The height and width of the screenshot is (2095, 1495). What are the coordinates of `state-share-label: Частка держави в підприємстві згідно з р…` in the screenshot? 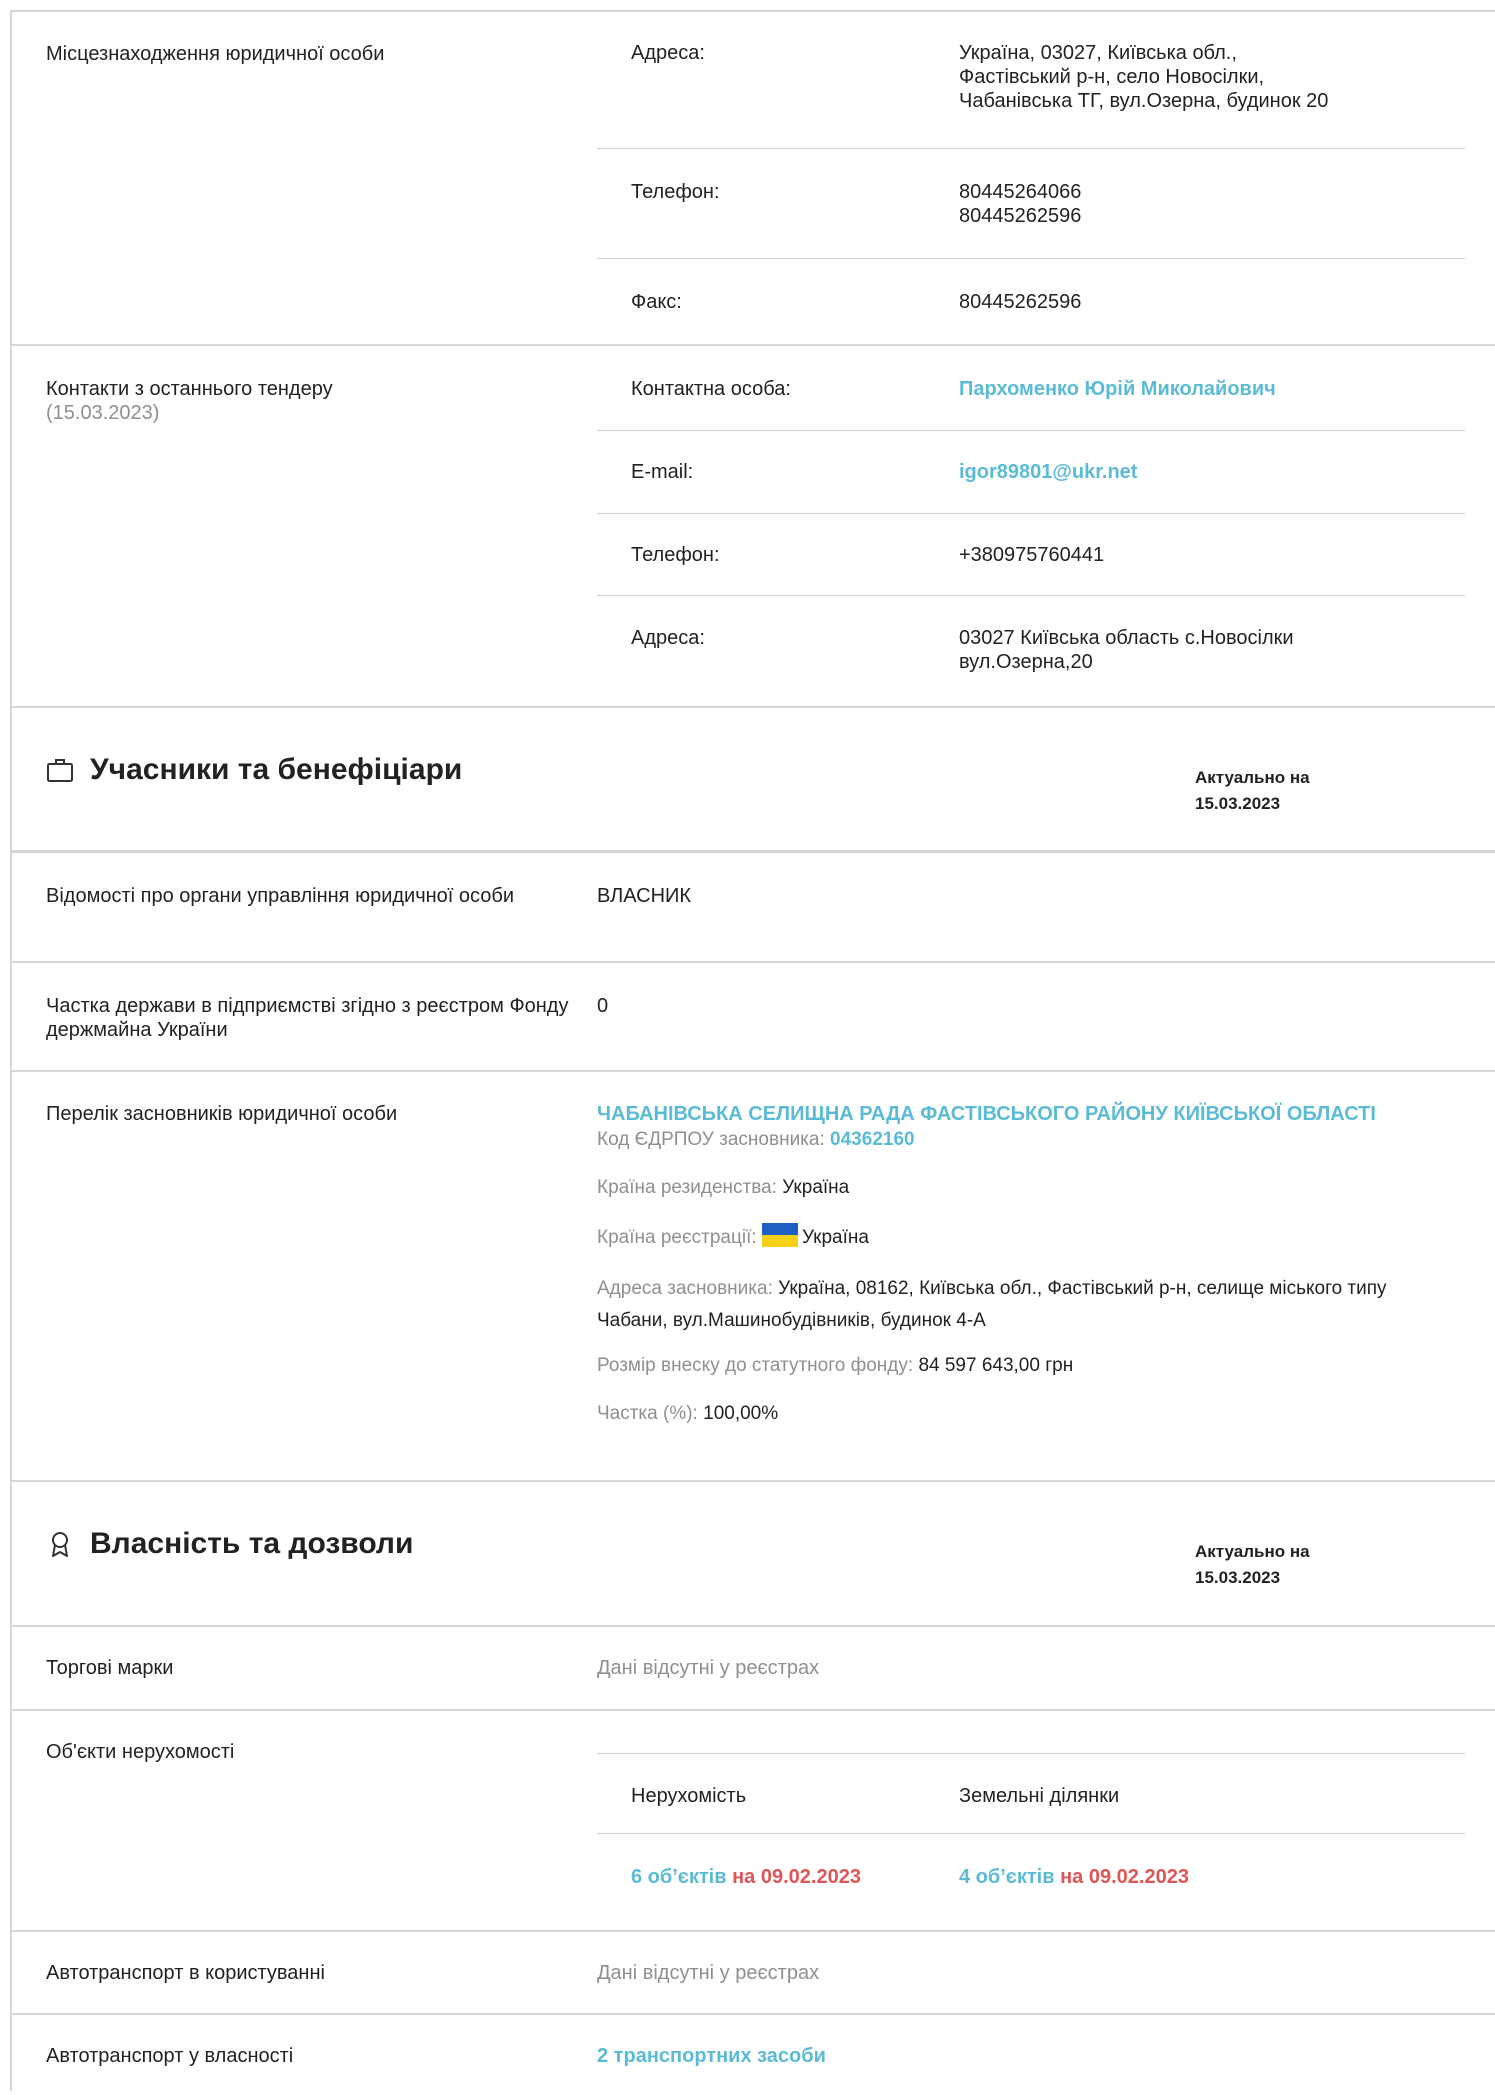 It's located at (307, 1018).